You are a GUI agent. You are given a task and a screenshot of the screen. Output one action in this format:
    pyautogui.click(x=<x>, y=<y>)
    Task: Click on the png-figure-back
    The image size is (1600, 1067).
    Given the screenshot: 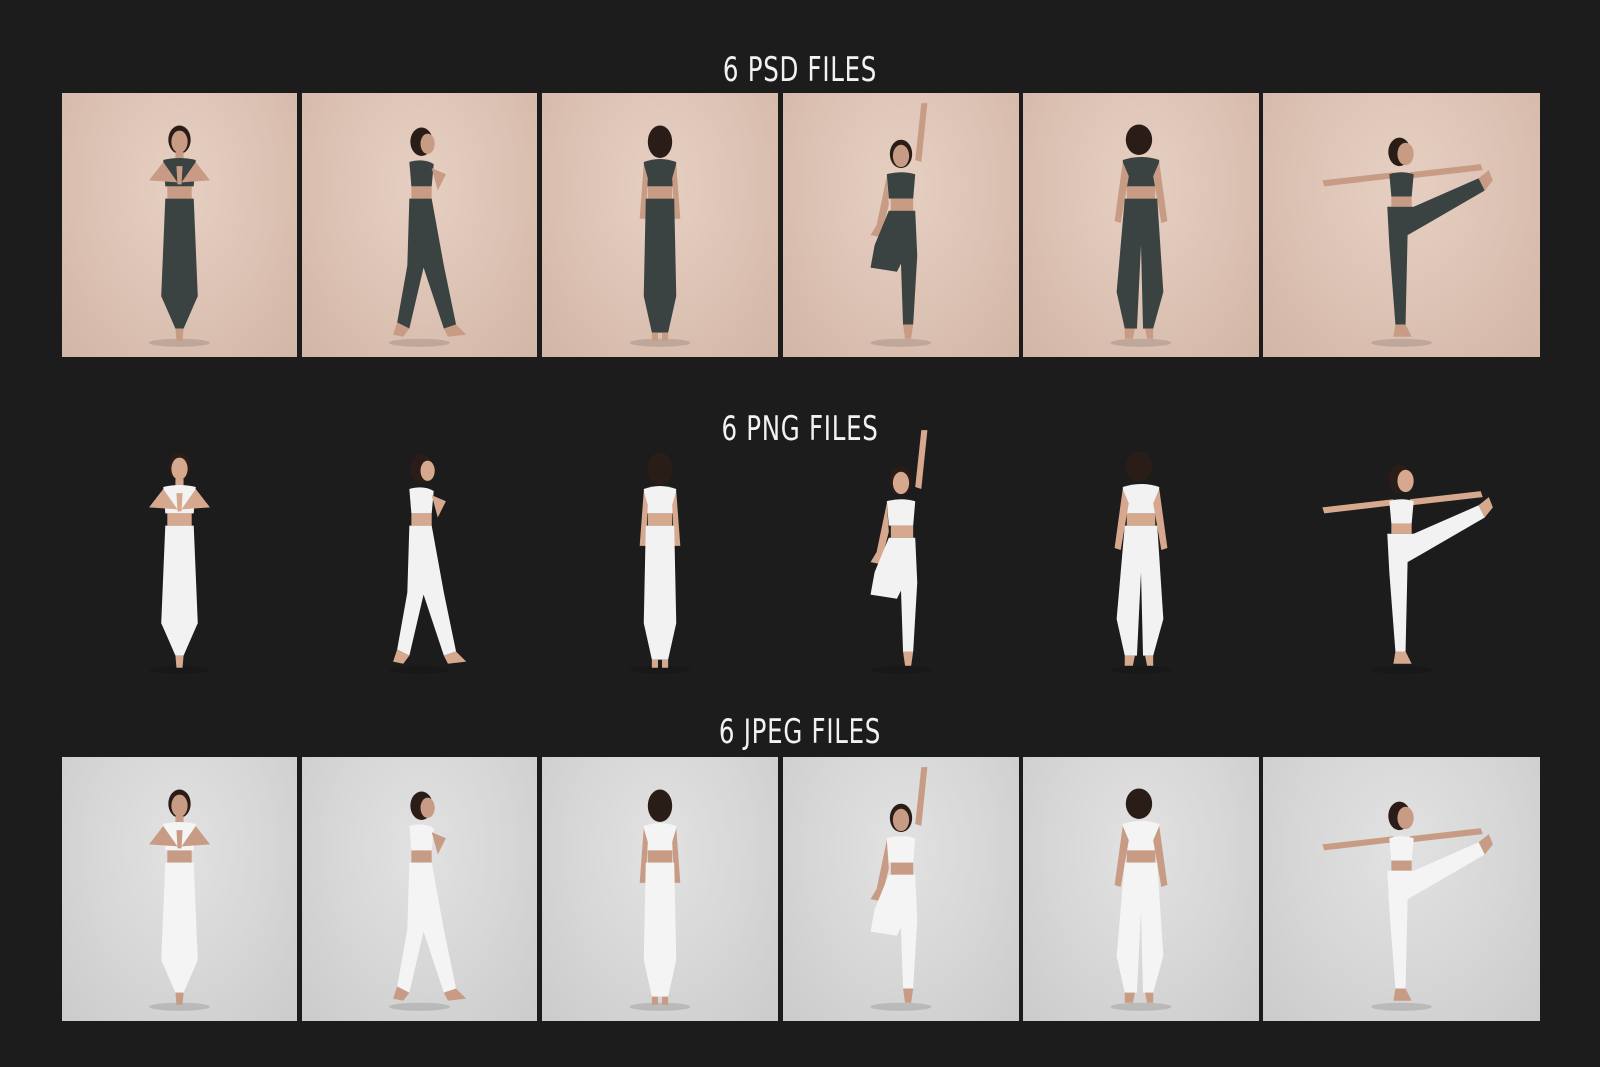 What is the action you would take?
    pyautogui.click(x=660, y=563)
    